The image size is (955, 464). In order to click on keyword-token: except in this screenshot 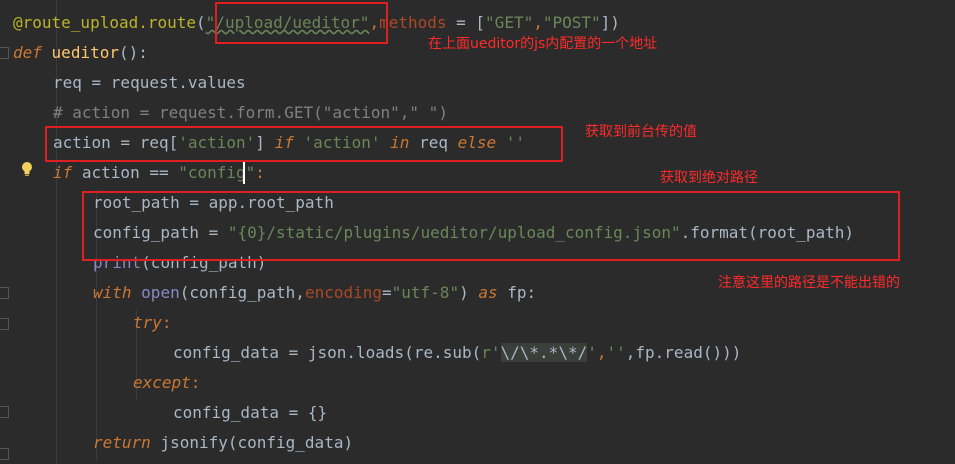, I will do `click(162, 382)`.